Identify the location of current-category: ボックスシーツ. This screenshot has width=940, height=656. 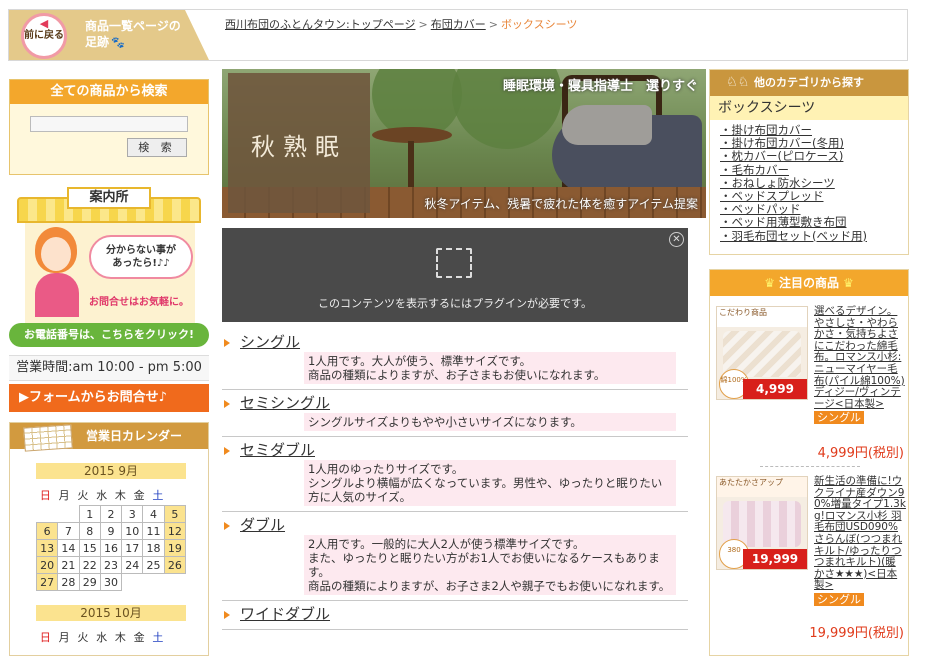
(809, 108).